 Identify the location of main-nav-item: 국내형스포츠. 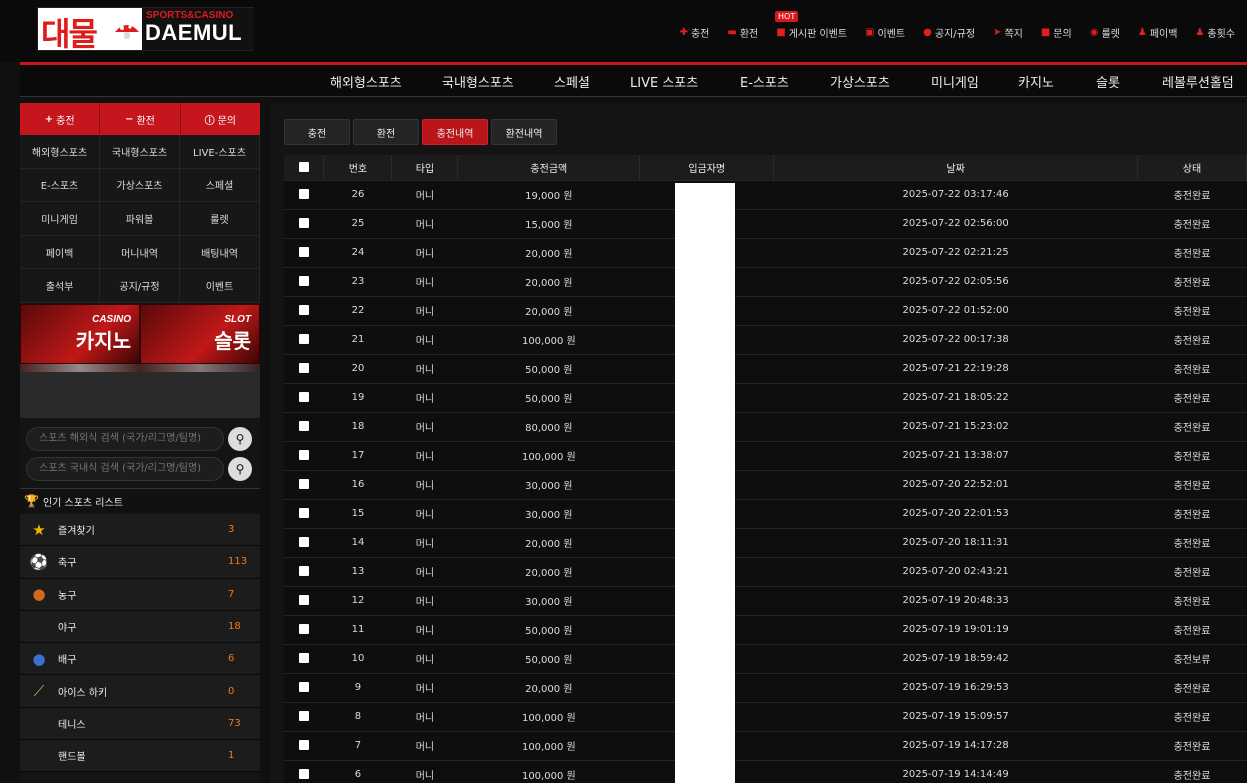
(478, 81).